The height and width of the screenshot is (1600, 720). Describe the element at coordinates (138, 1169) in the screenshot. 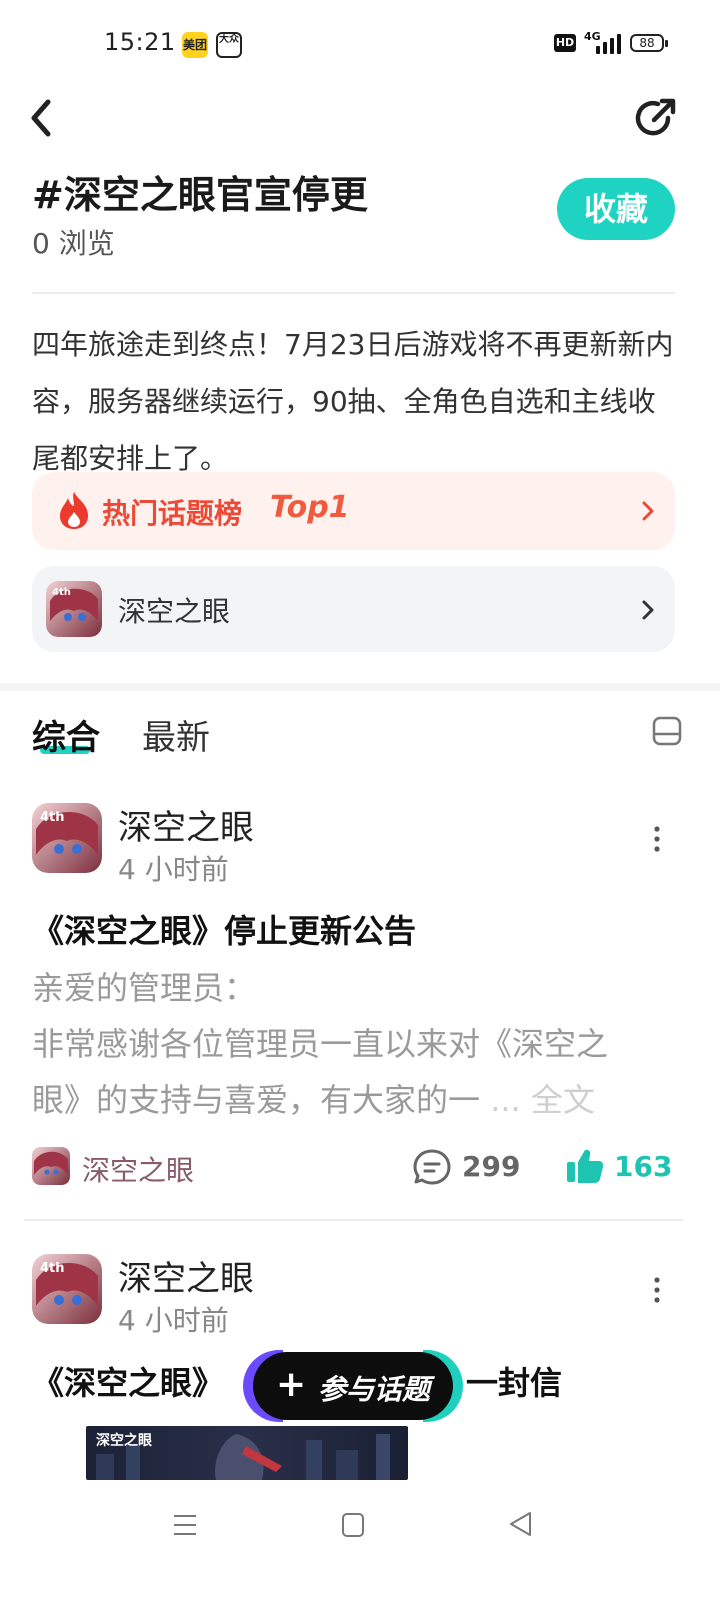

I see `post-source-label: 深空之眼` at that location.